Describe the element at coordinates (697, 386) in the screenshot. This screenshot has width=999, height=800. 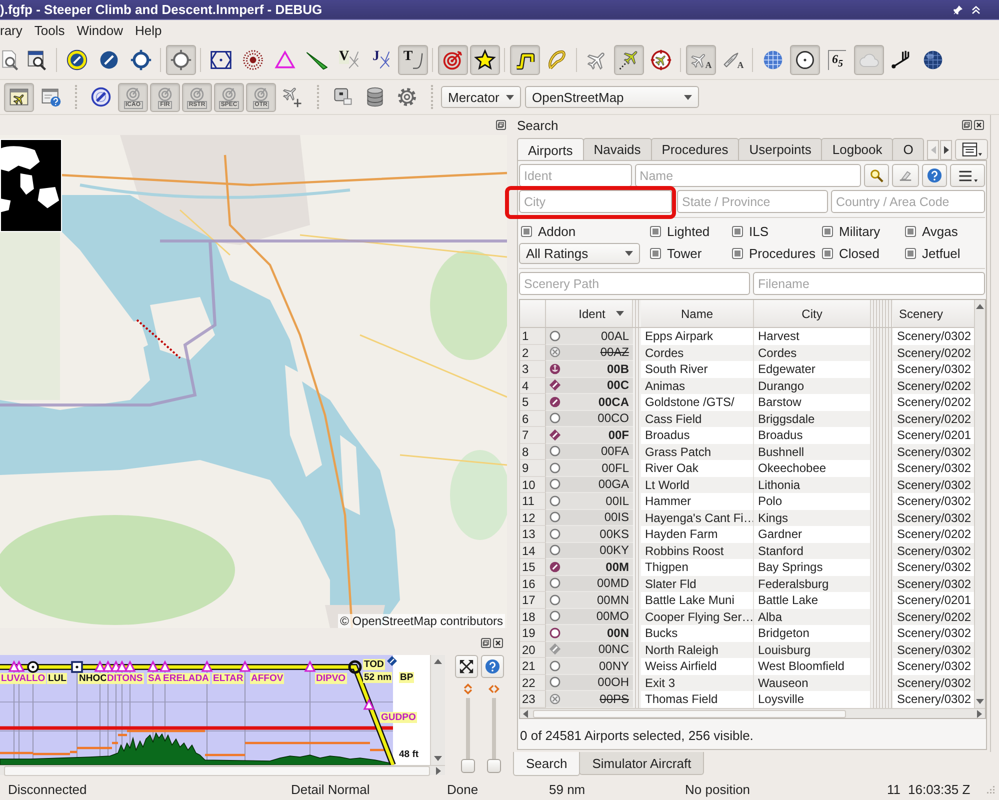
I see `table-cell: Animas` at that location.